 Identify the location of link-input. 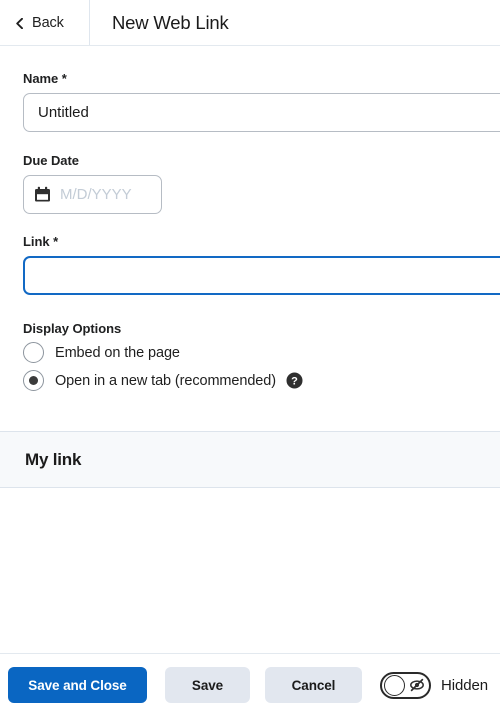
(261, 275).